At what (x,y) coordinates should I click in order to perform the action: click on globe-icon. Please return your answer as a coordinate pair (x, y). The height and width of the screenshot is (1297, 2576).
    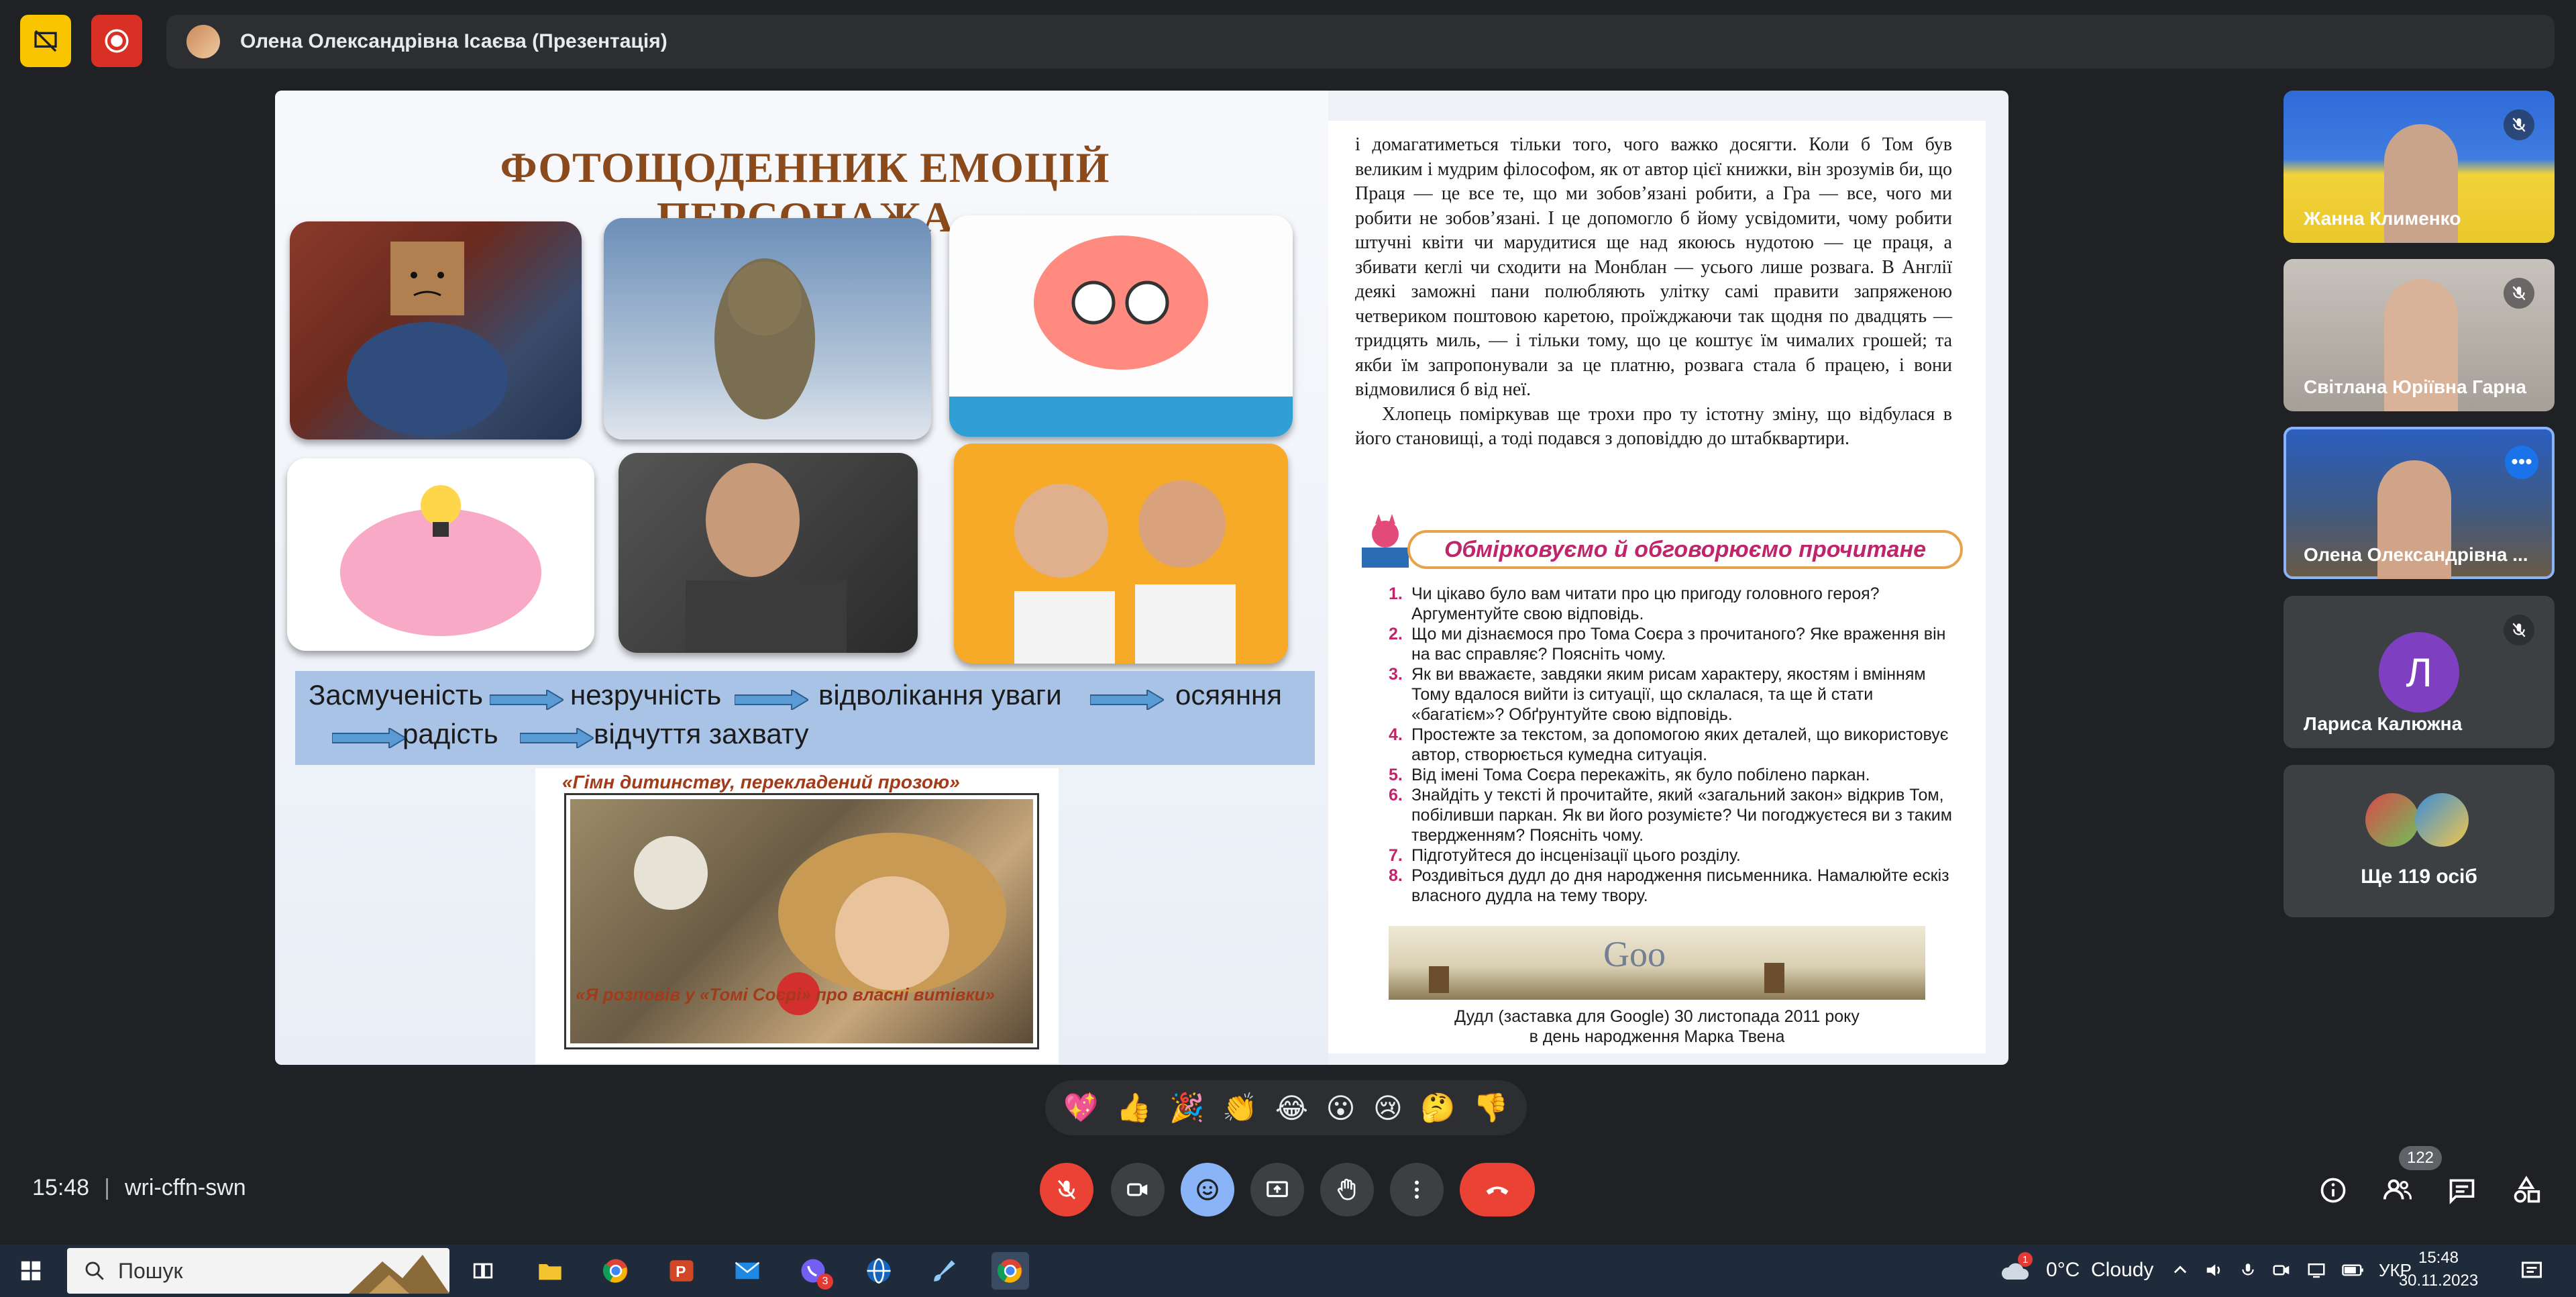
    Looking at the image, I should click on (879, 1271).